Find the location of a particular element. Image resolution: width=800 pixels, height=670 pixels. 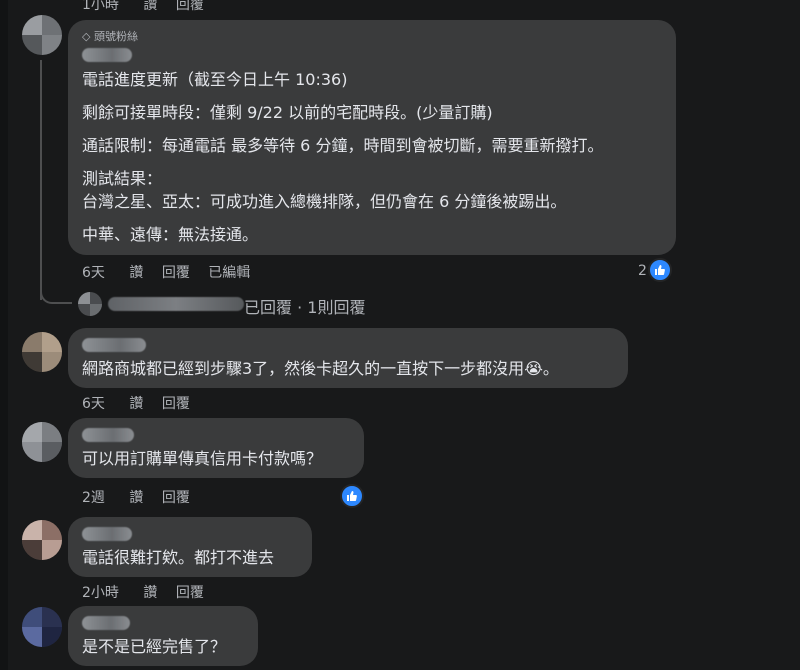

comment-bubble: 電話很難打欸。都打不進去 is located at coordinates (190, 547).